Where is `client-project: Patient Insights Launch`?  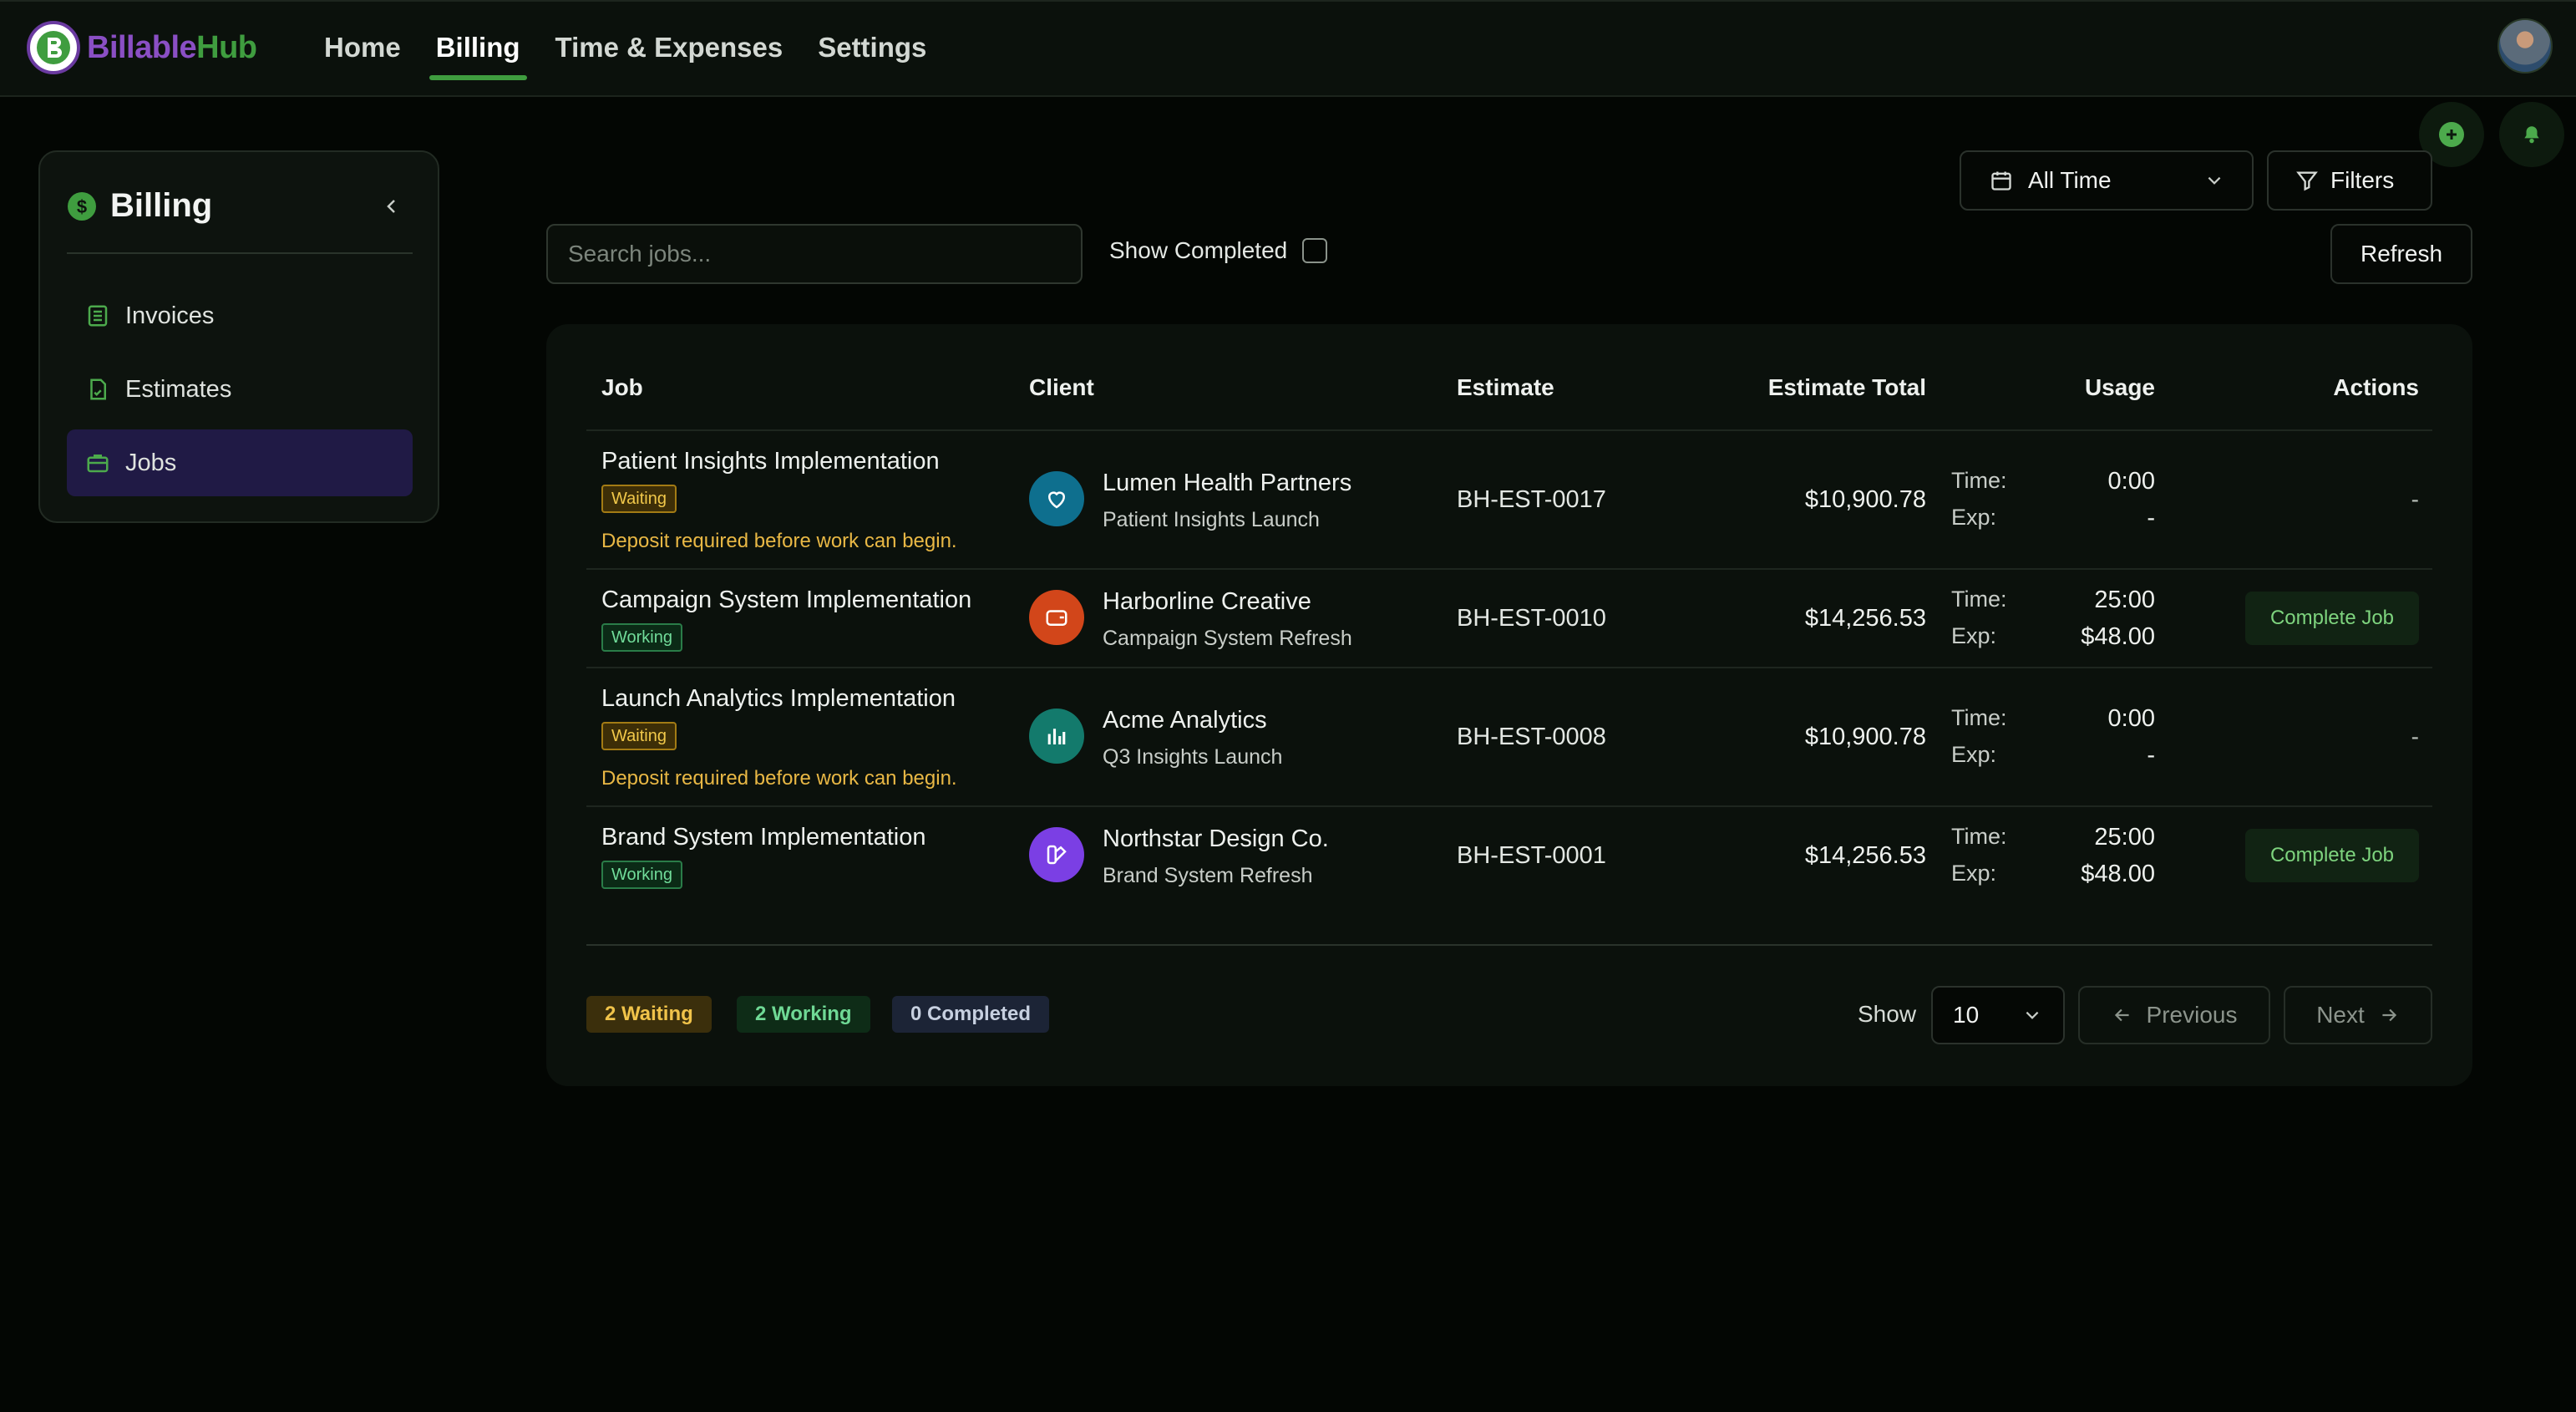 client-project: Patient Insights Launch is located at coordinates (1211, 519).